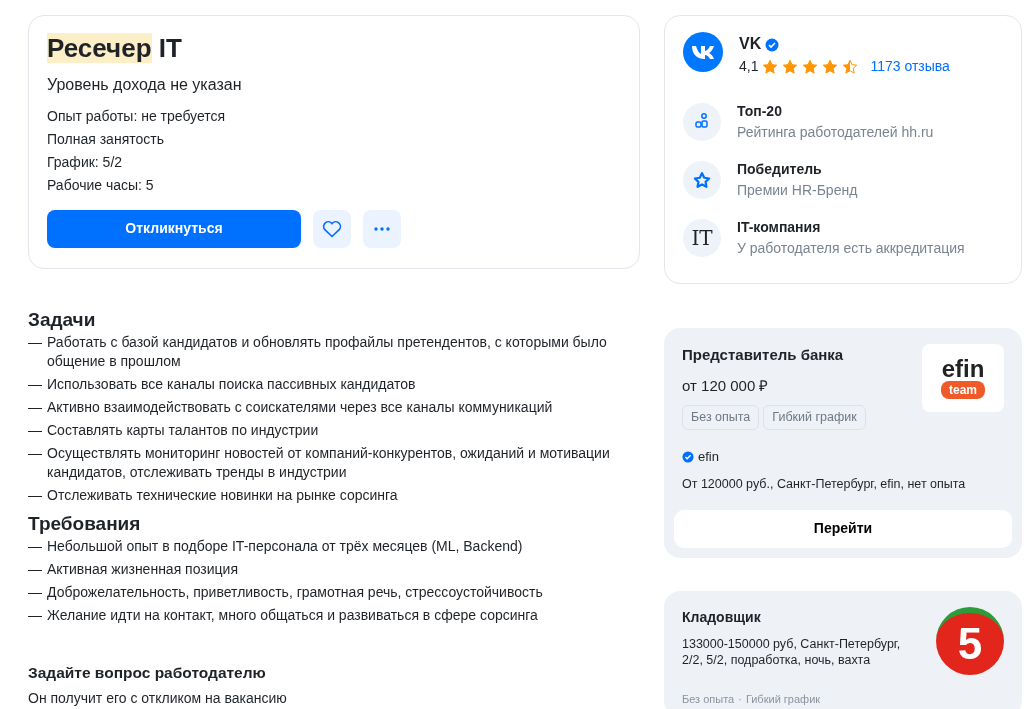 This screenshot has width=1024, height=709. Describe the element at coordinates (292, 615) in the screenshot. I see `list-item-text: Желание идти на контакт, много общаться и развиваться в сфере сорсинга` at that location.